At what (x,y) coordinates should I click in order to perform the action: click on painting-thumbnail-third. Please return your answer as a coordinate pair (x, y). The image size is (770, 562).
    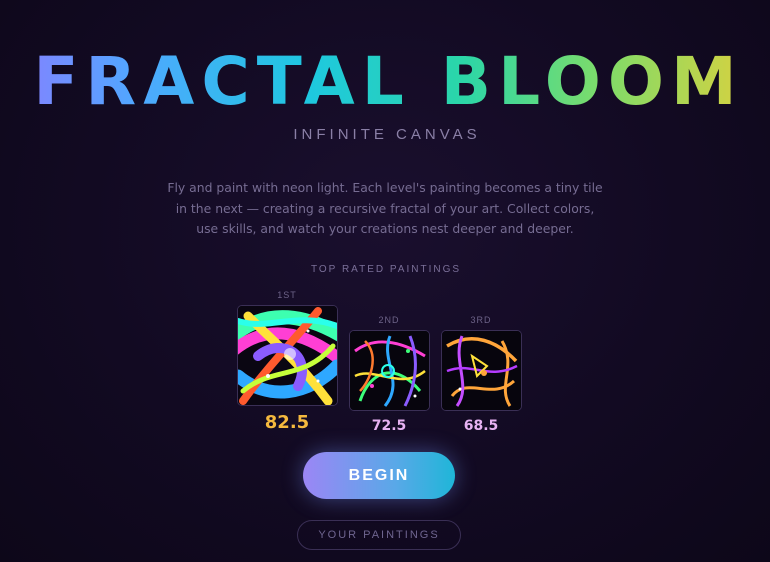
    Looking at the image, I should click on (481, 370).